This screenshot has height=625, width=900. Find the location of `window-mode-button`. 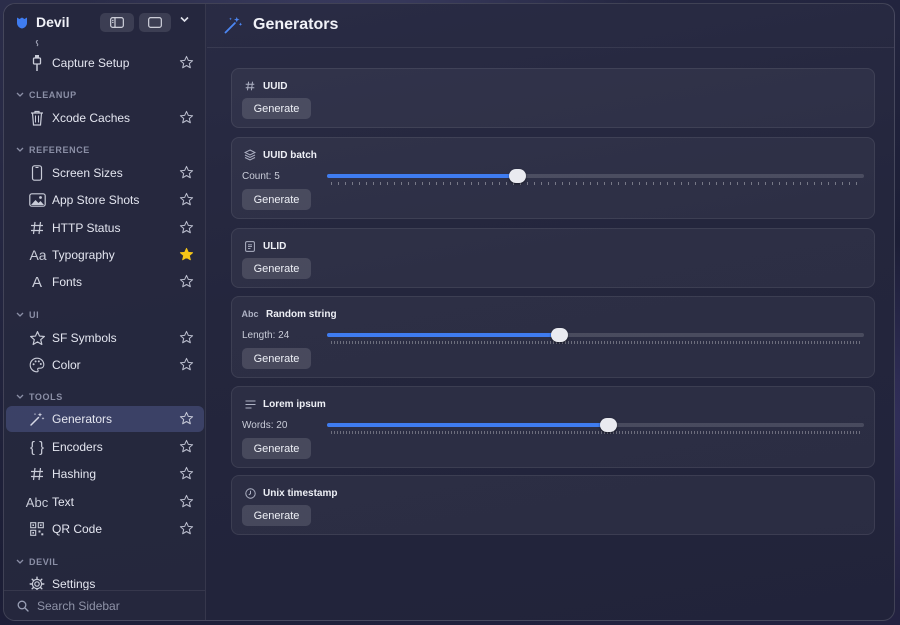

window-mode-button is located at coordinates (155, 22).